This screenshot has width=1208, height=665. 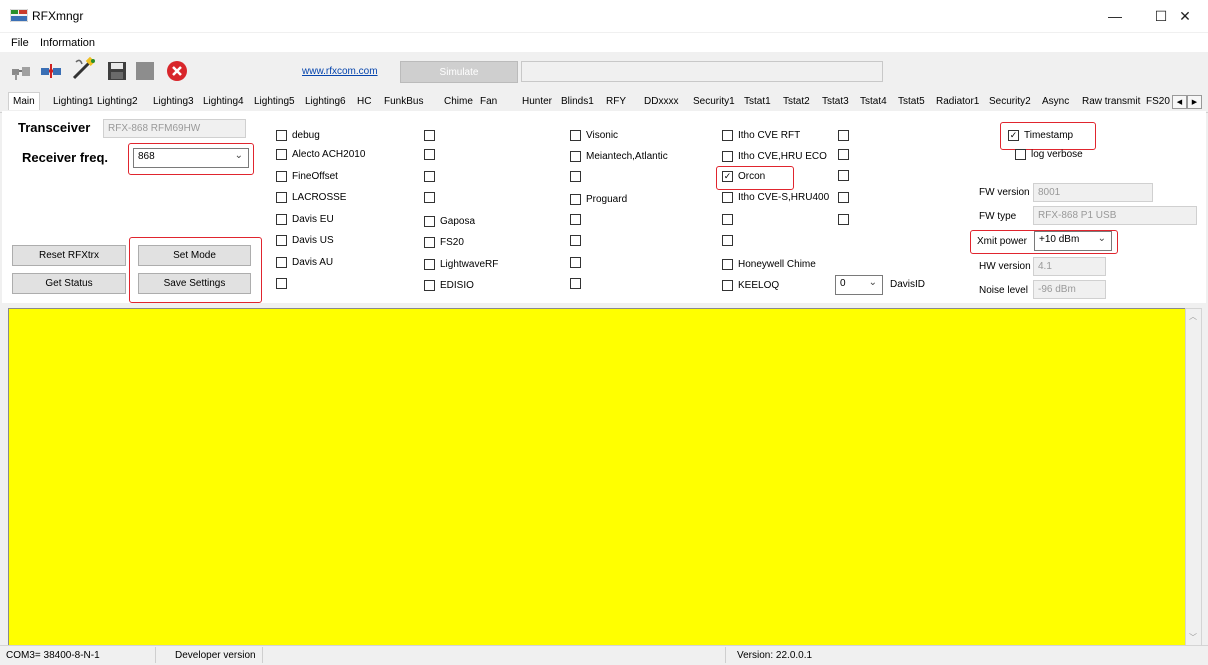 What do you see at coordinates (173, 101) in the screenshot?
I see `tab-lighting3: Lighting3` at bounding box center [173, 101].